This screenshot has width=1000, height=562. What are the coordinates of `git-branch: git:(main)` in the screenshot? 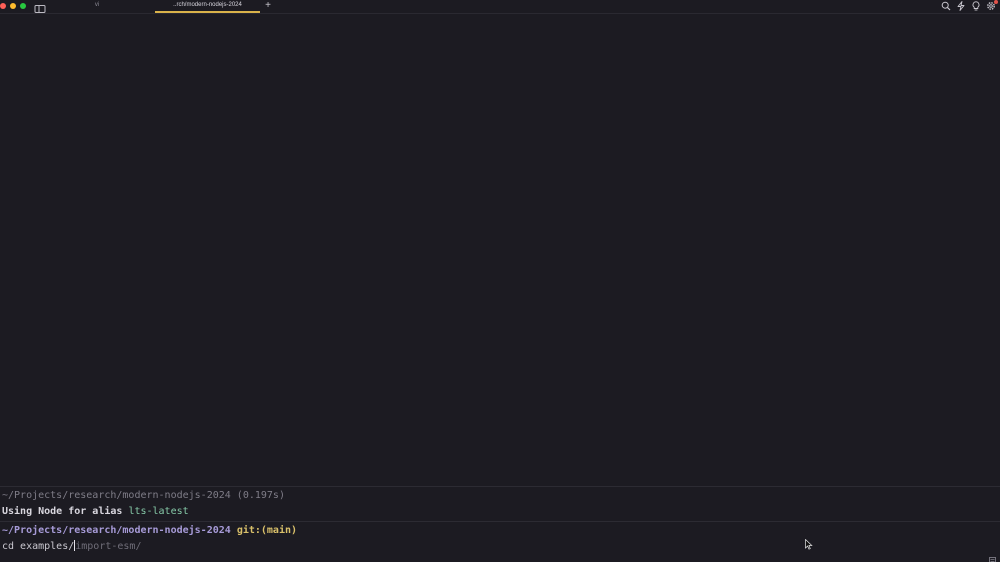 It's located at (267, 530).